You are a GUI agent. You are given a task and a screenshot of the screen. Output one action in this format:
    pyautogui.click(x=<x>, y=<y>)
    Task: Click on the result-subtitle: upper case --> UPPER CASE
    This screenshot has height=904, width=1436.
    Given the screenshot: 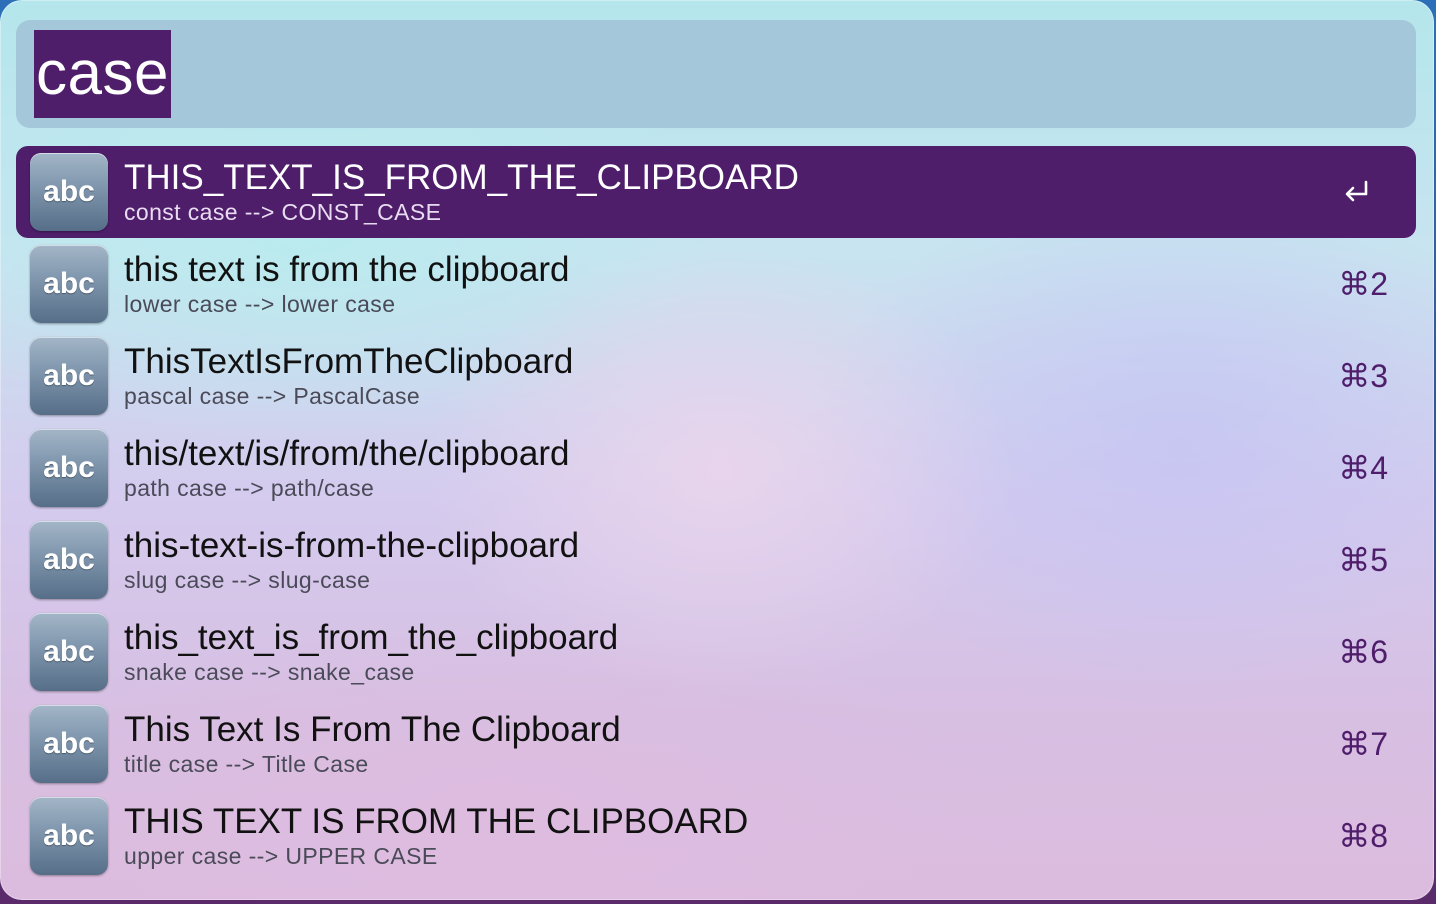 What is the action you would take?
    pyautogui.click(x=281, y=856)
    